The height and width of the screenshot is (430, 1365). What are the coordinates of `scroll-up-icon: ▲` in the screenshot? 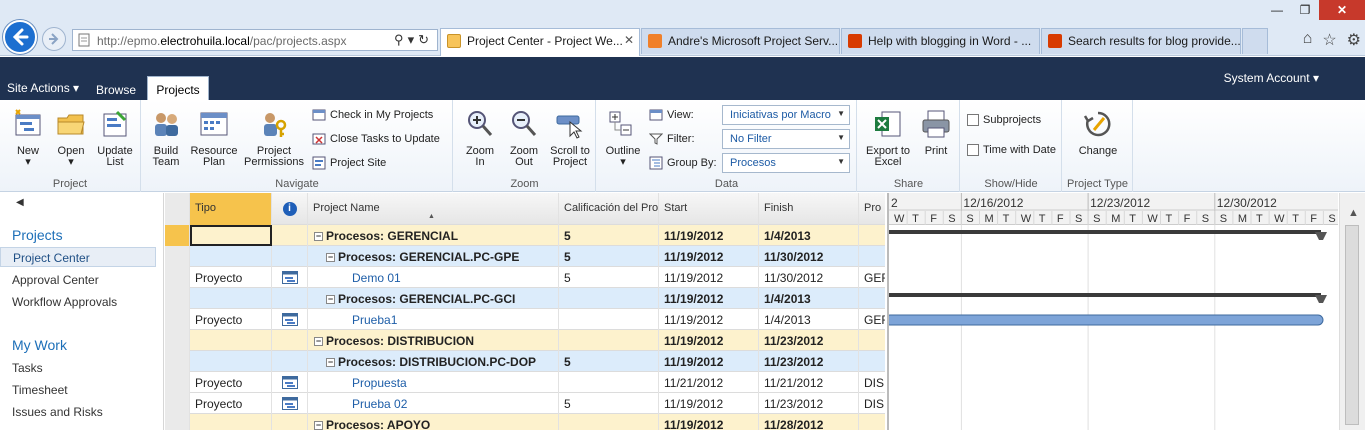 It's located at (1353, 213).